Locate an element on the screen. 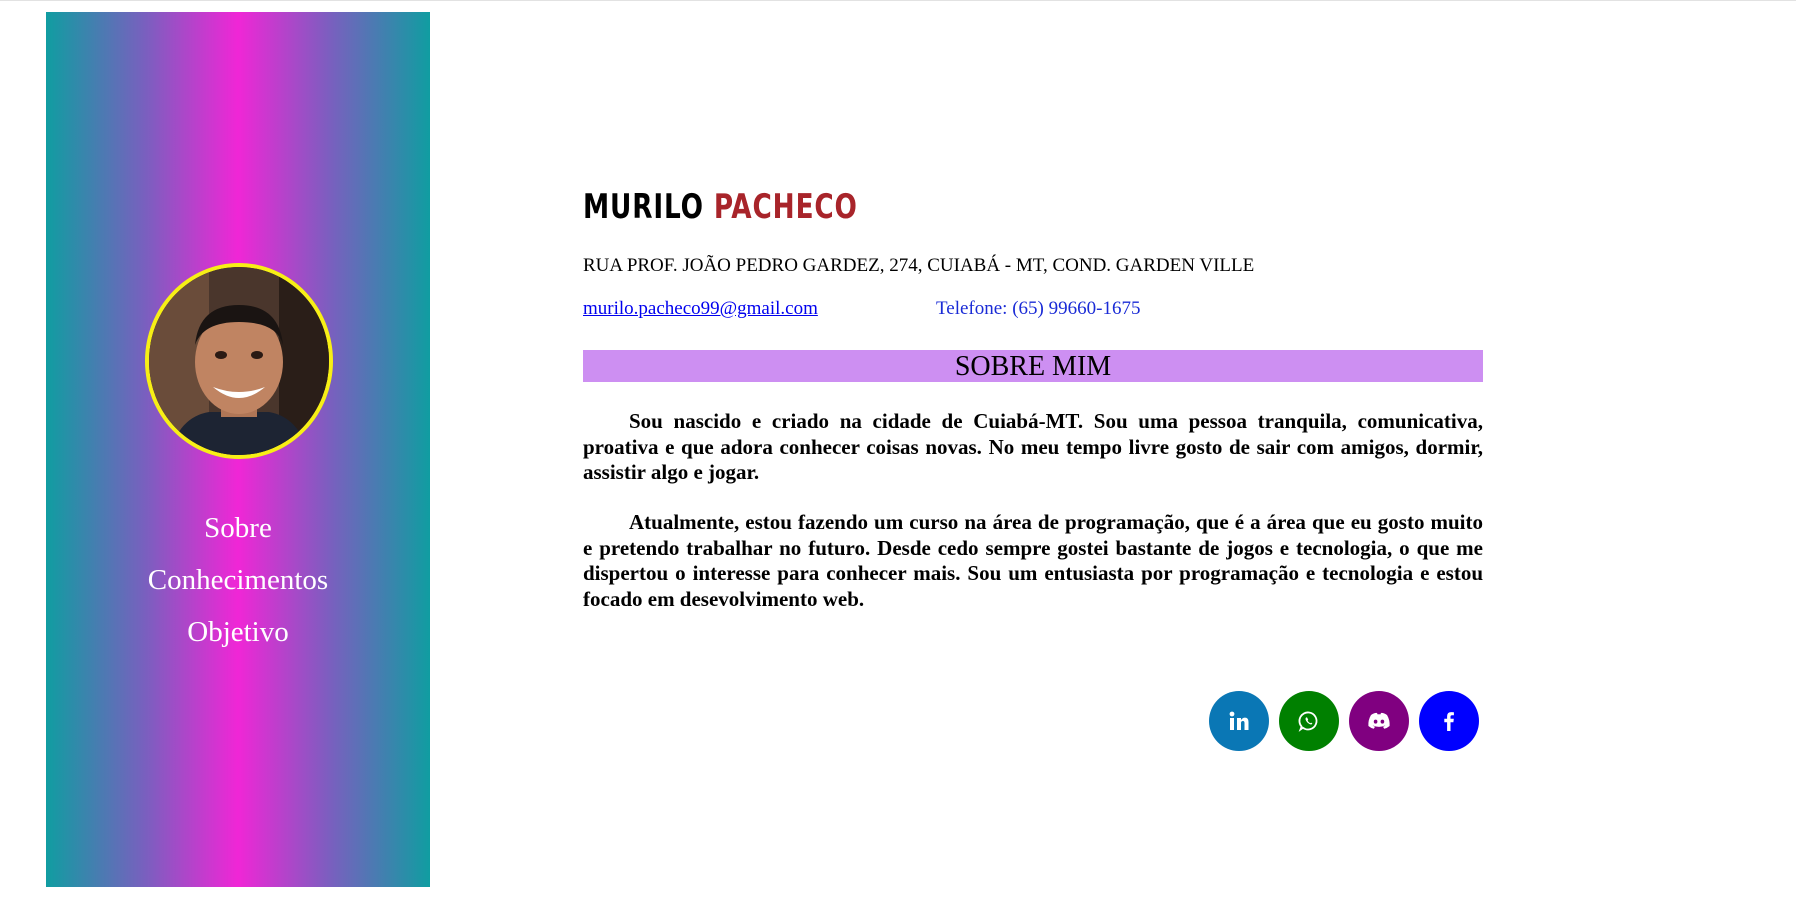 This screenshot has width=1796, height=900. whatsapp-button is located at coordinates (1309, 721).